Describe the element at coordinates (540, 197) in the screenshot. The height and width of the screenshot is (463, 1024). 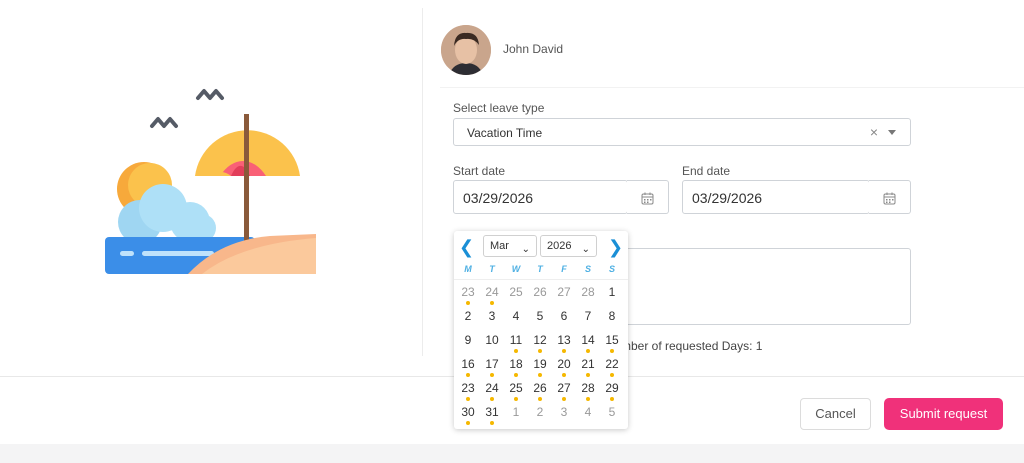
I see `start-date-input: 03/29/2026` at that location.